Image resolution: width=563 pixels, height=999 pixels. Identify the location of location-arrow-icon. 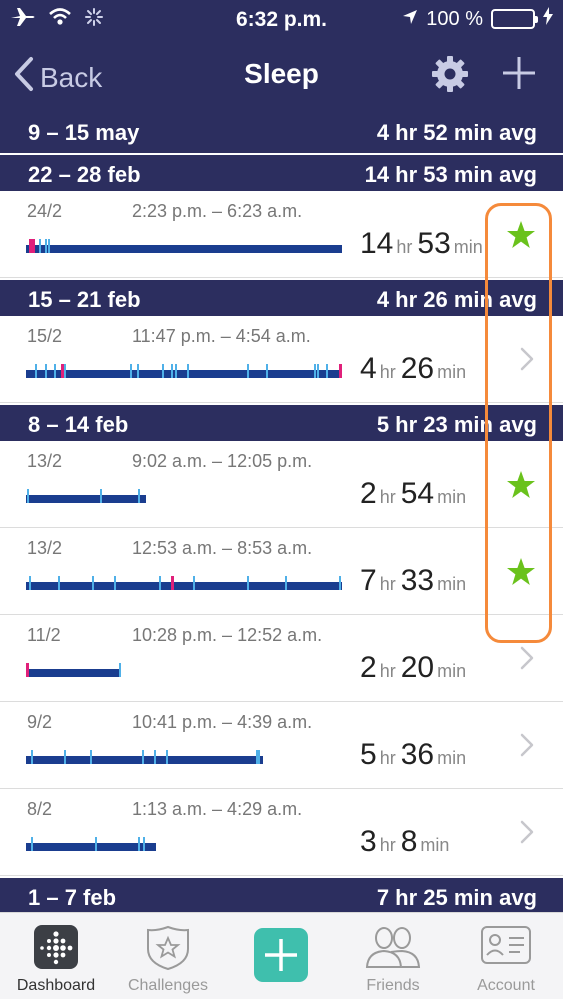
(410, 19).